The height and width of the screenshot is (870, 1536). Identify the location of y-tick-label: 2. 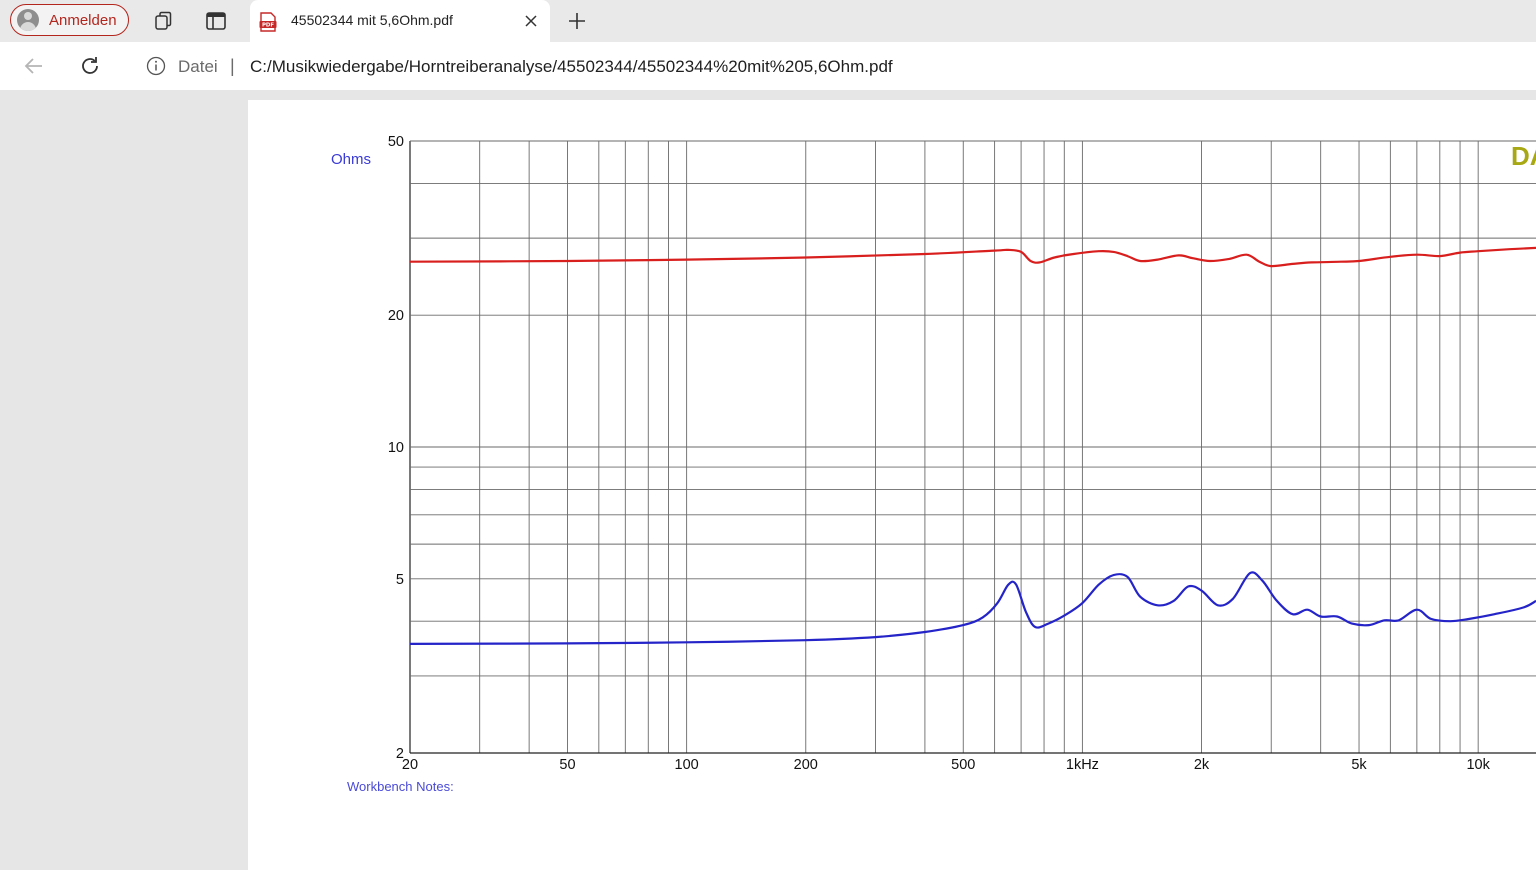
(400, 754).